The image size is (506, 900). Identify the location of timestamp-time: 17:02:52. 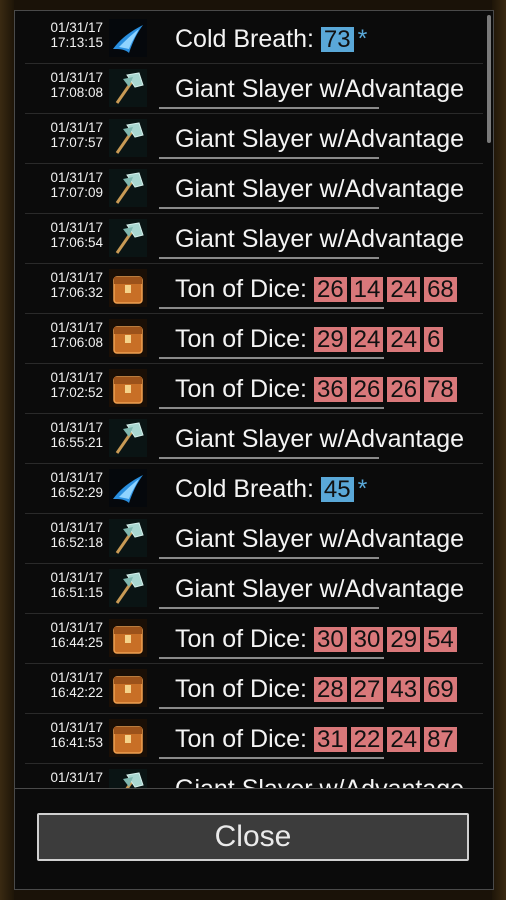
(76, 392).